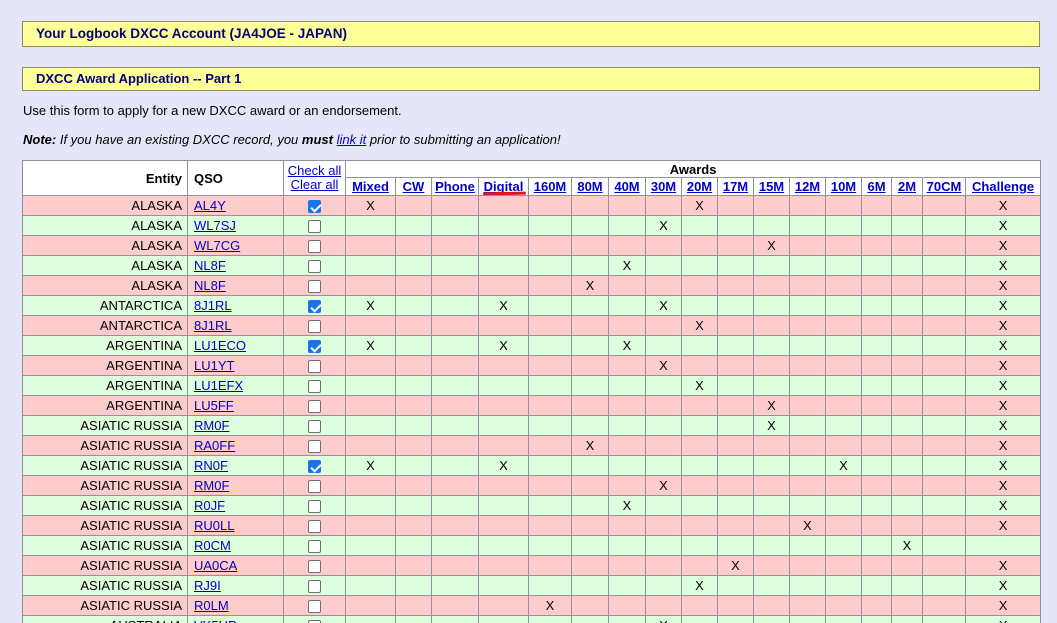 This screenshot has height=623, width=1057. What do you see at coordinates (455, 186) in the screenshot?
I see `band-header-link-phone: Phone` at bounding box center [455, 186].